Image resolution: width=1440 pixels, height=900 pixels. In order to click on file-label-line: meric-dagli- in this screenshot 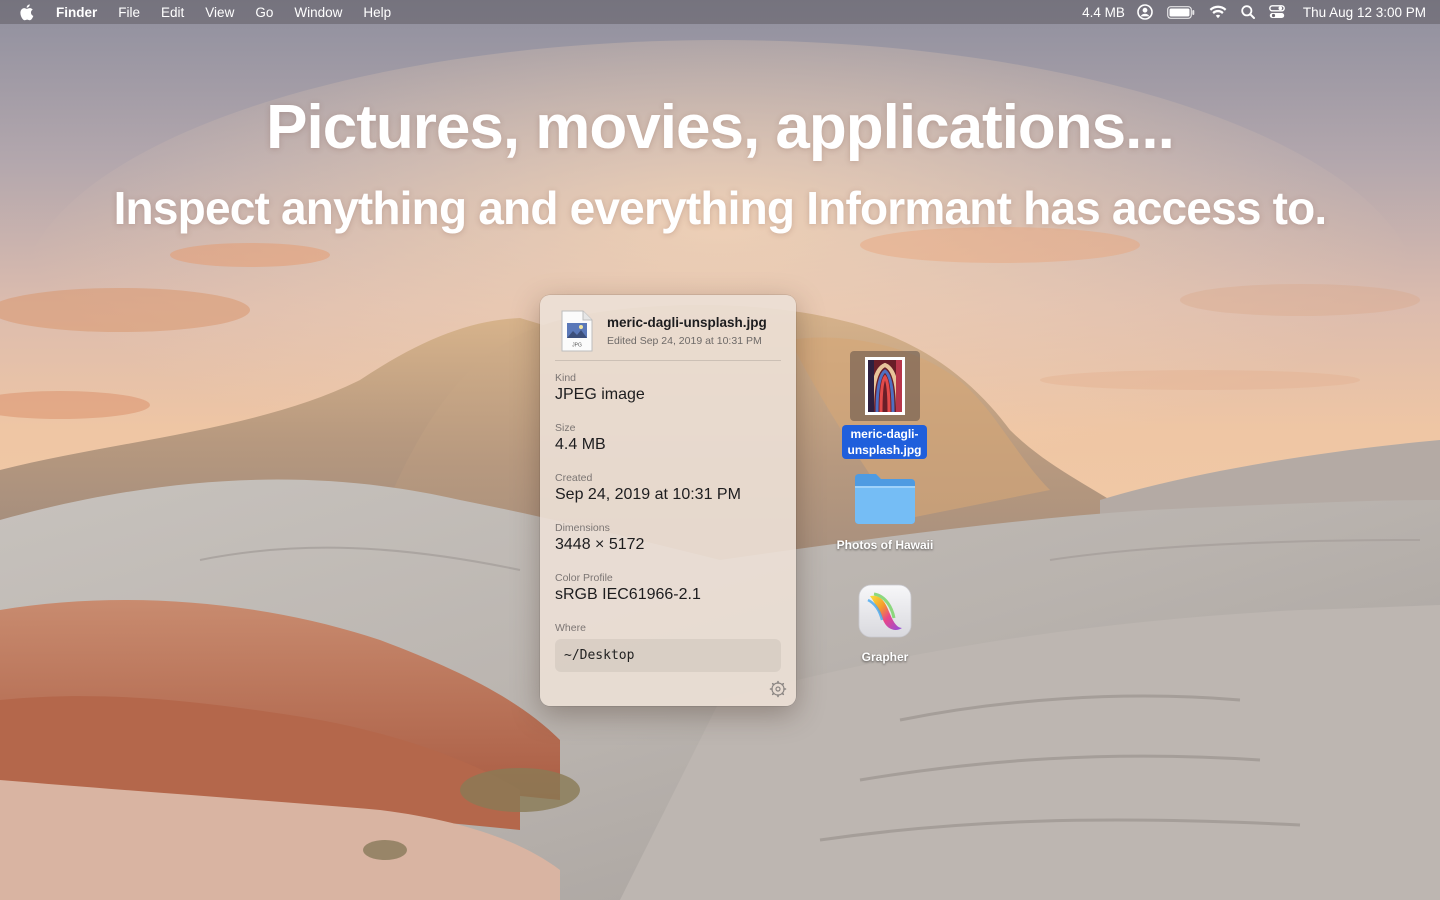, I will do `click(884, 434)`.